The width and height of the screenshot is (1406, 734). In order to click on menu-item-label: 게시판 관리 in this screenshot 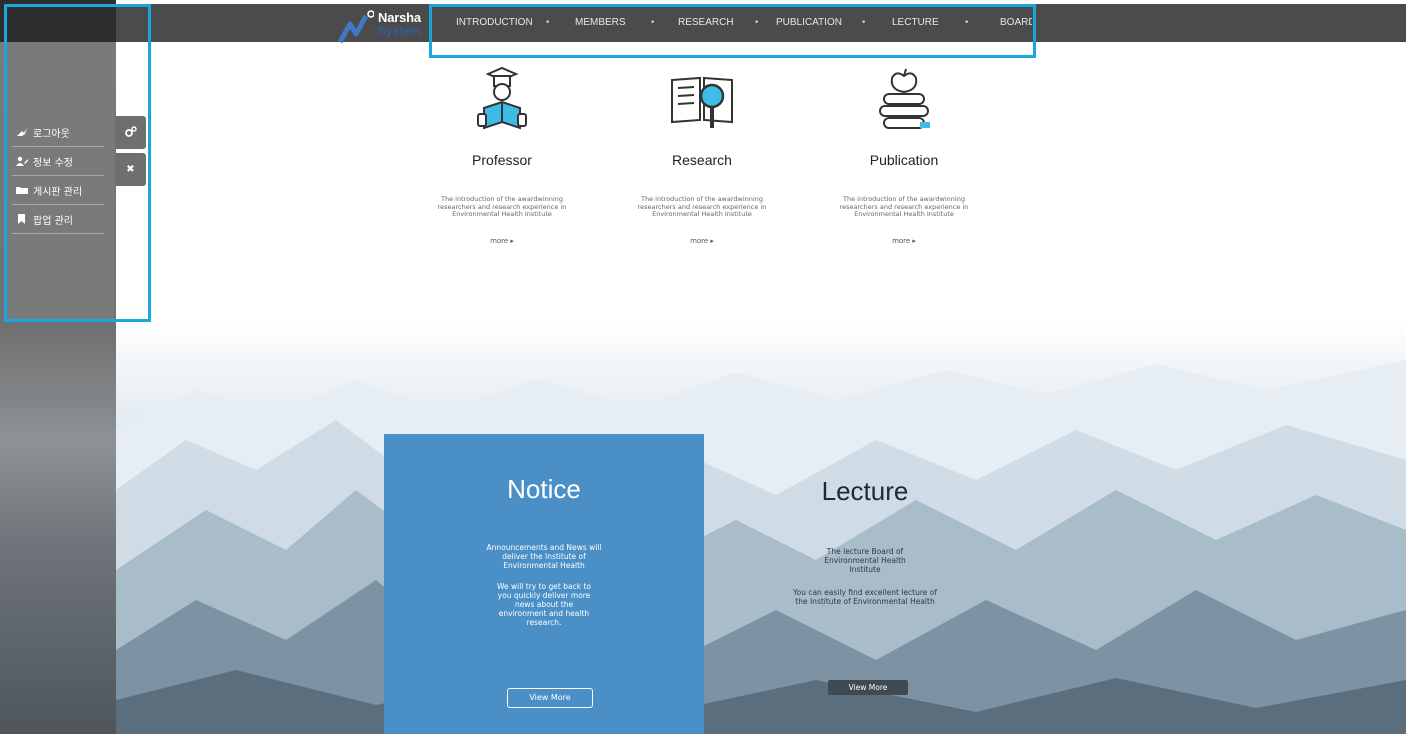, I will do `click(58, 192)`.